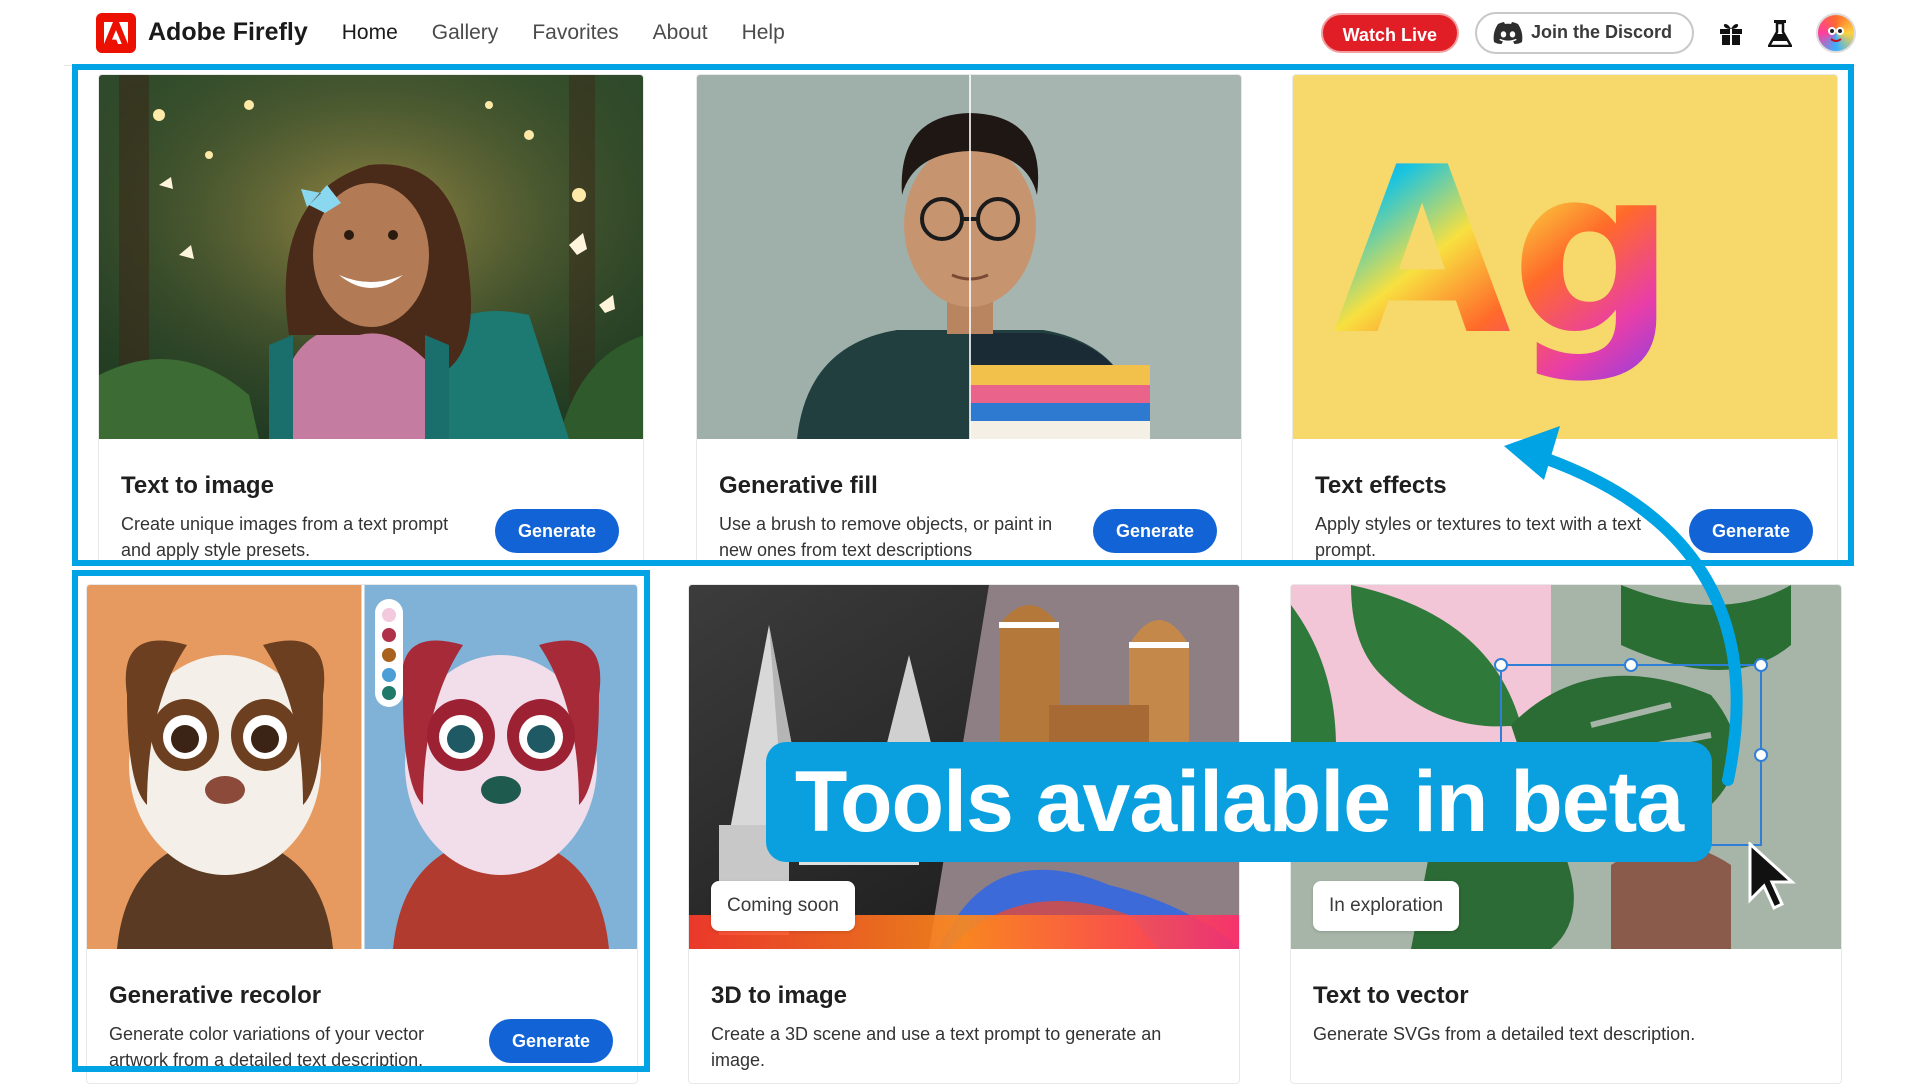 The image size is (1920, 1084). I want to click on brand-logo: Adobe Firefly, so click(202, 32).